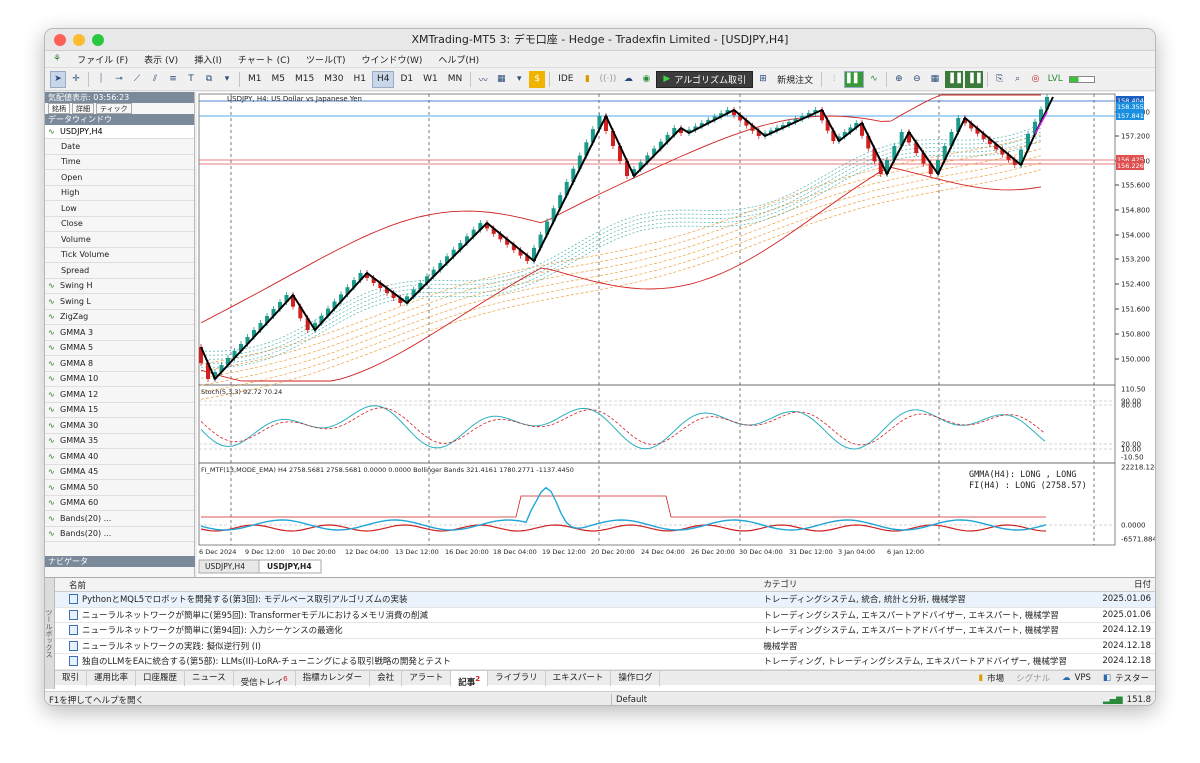 This screenshot has height=763, width=1200. I want to click on status-profile: Default, so click(692, 700).